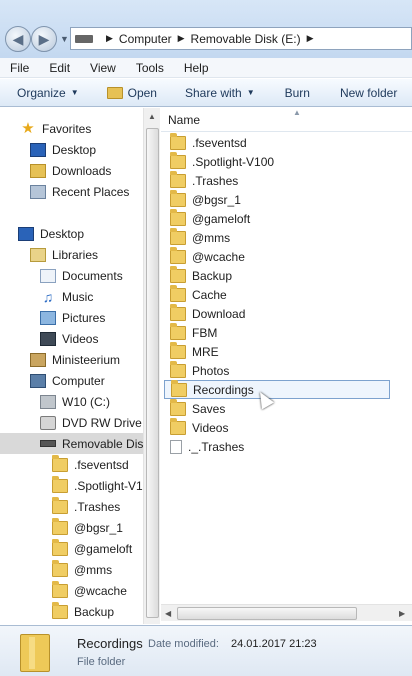 The height and width of the screenshot is (676, 412). Describe the element at coordinates (84, 317) in the screenshot. I see `nav-label: Pictures` at that location.